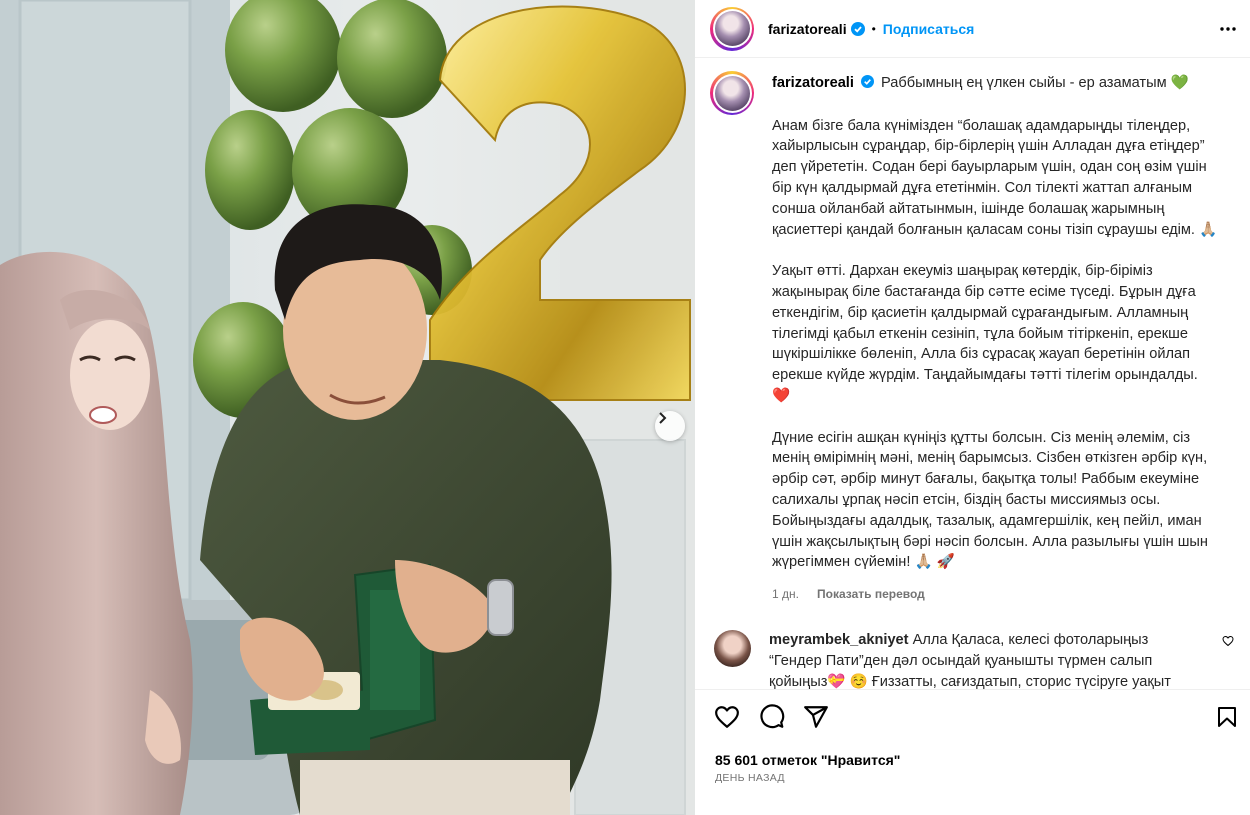 The width and height of the screenshot is (1250, 815). I want to click on bookmark-icon, so click(1227, 717).